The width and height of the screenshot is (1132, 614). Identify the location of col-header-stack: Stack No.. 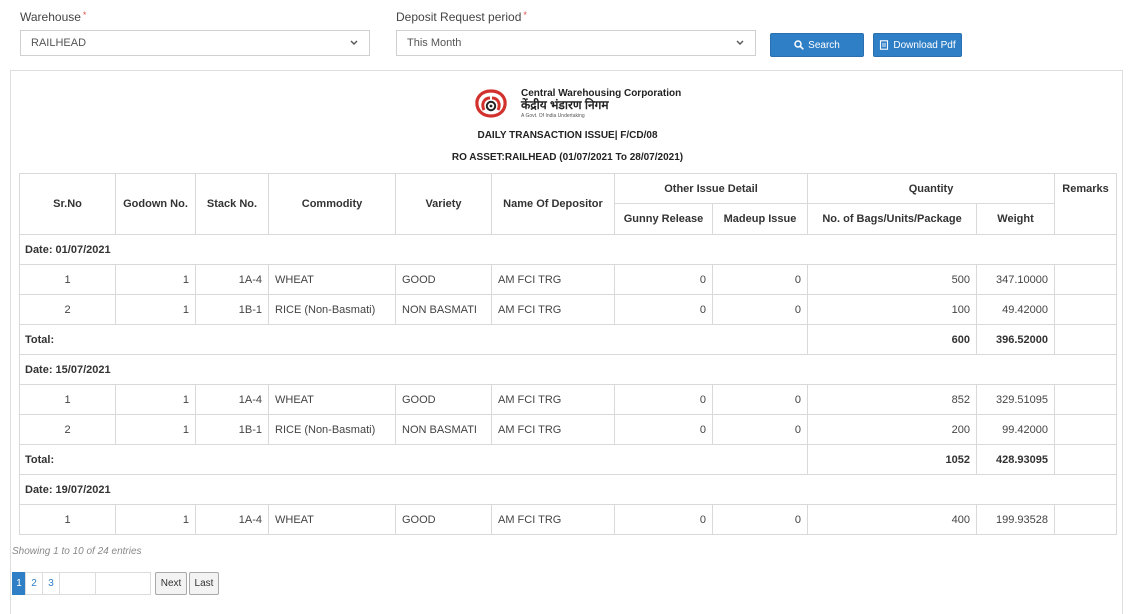
(232, 204).